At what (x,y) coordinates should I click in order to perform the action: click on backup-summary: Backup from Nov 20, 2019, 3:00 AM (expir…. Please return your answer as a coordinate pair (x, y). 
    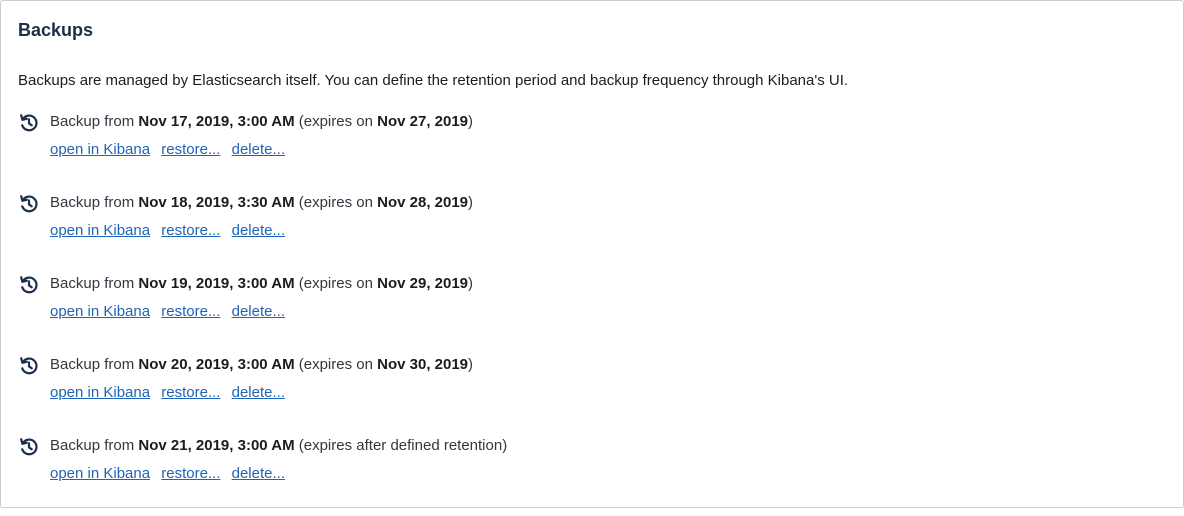
    Looking at the image, I should click on (261, 365).